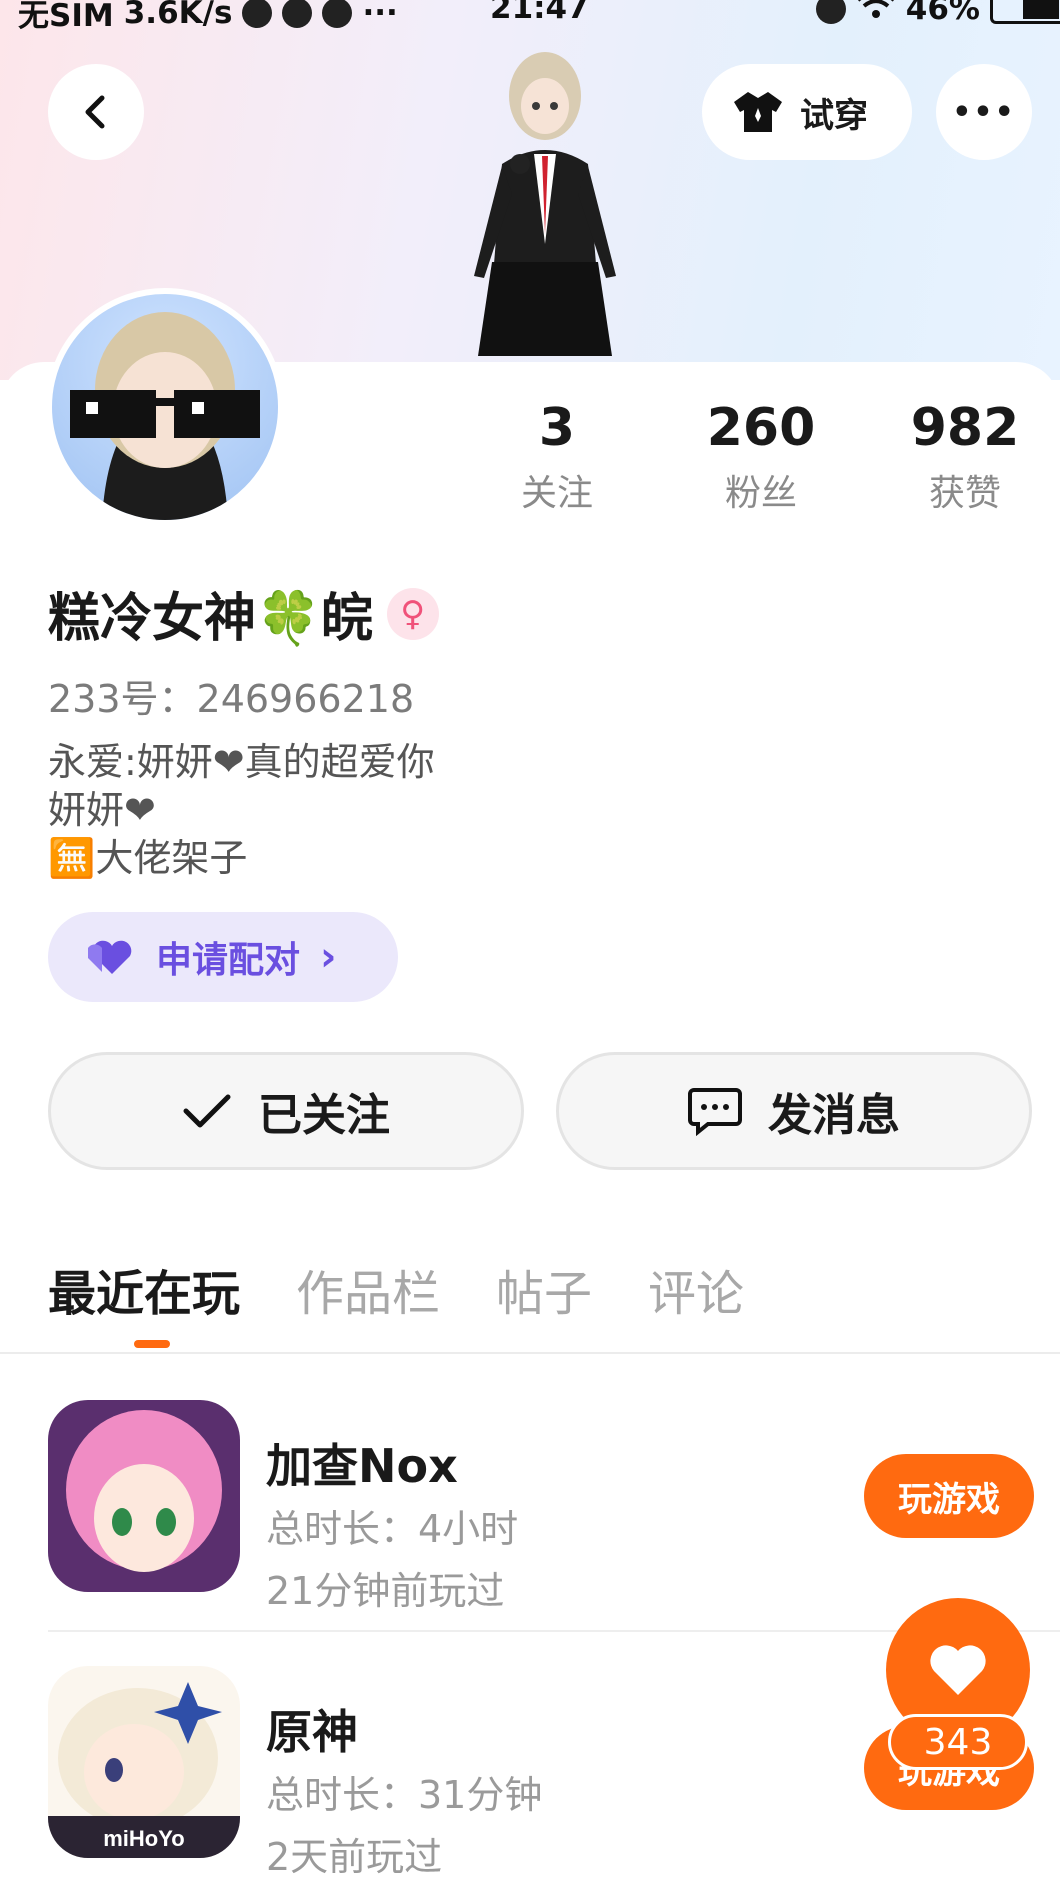 This screenshot has height=1888, width=1060. What do you see at coordinates (110, 957) in the screenshot?
I see `double-heart-icon` at bounding box center [110, 957].